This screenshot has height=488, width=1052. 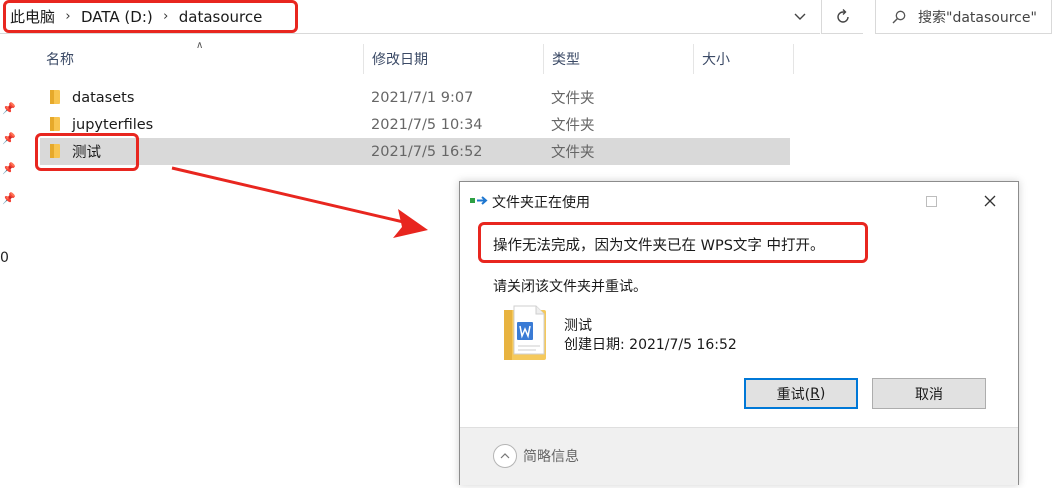 What do you see at coordinates (822, 393) in the screenshot?
I see `retry-label-close: )` at bounding box center [822, 393].